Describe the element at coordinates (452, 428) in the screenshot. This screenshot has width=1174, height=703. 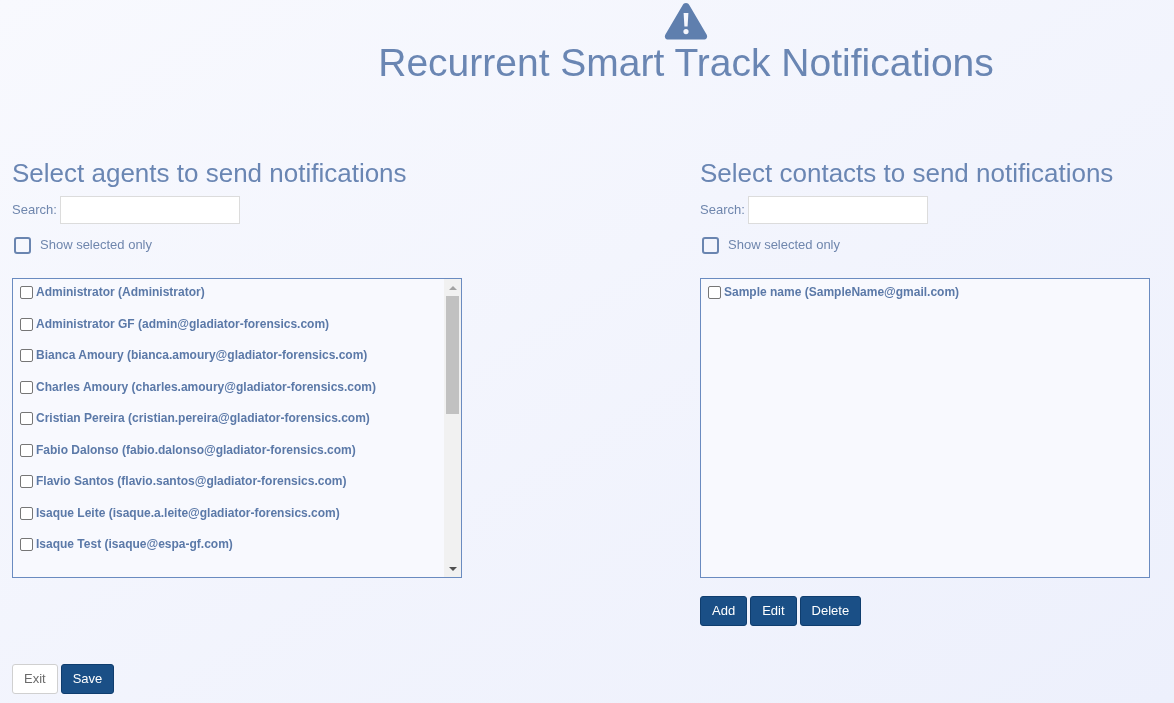
I see `scrollbar` at that location.